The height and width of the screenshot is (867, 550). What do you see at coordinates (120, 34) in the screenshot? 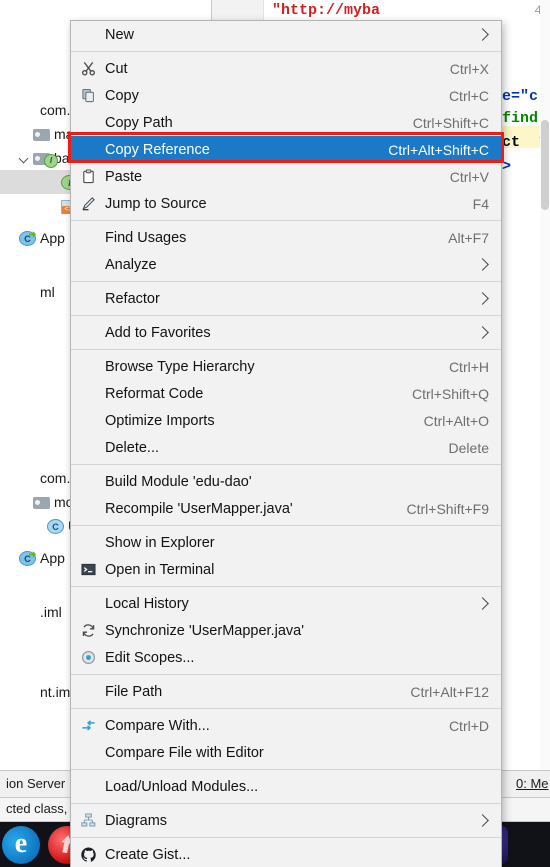
I see `menu-item-label: New` at bounding box center [120, 34].